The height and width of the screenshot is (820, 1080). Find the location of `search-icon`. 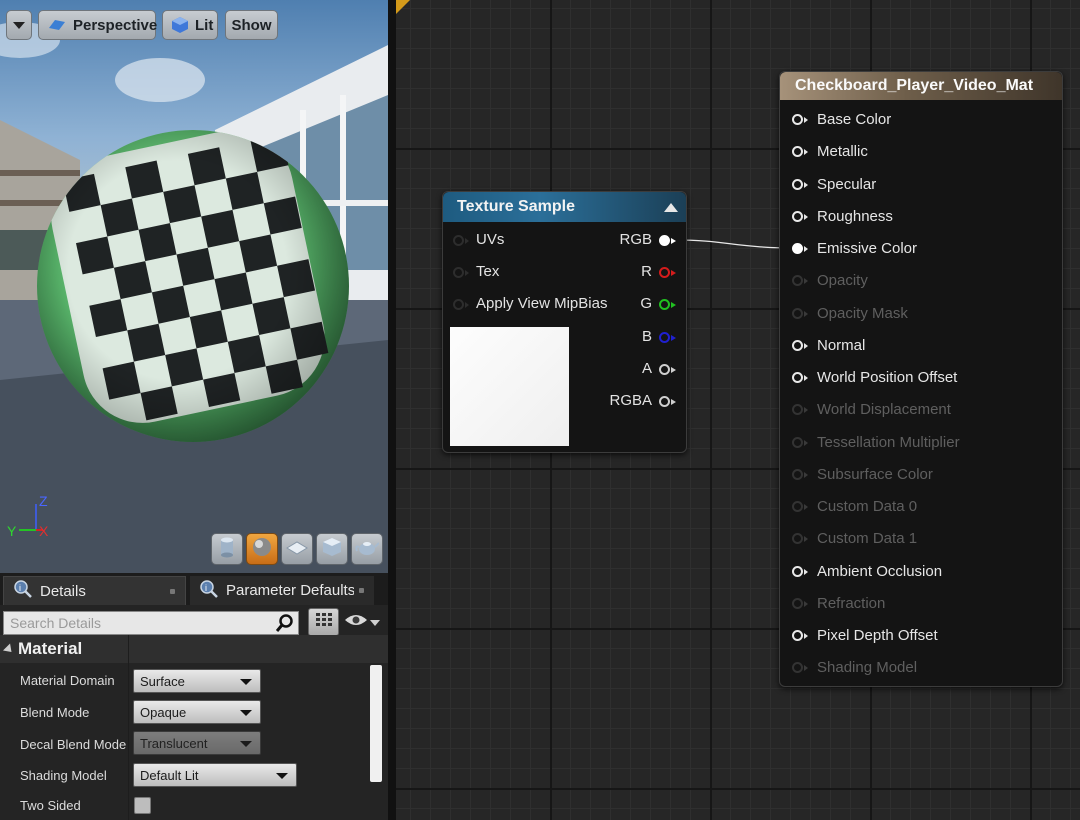

search-icon is located at coordinates (284, 625).